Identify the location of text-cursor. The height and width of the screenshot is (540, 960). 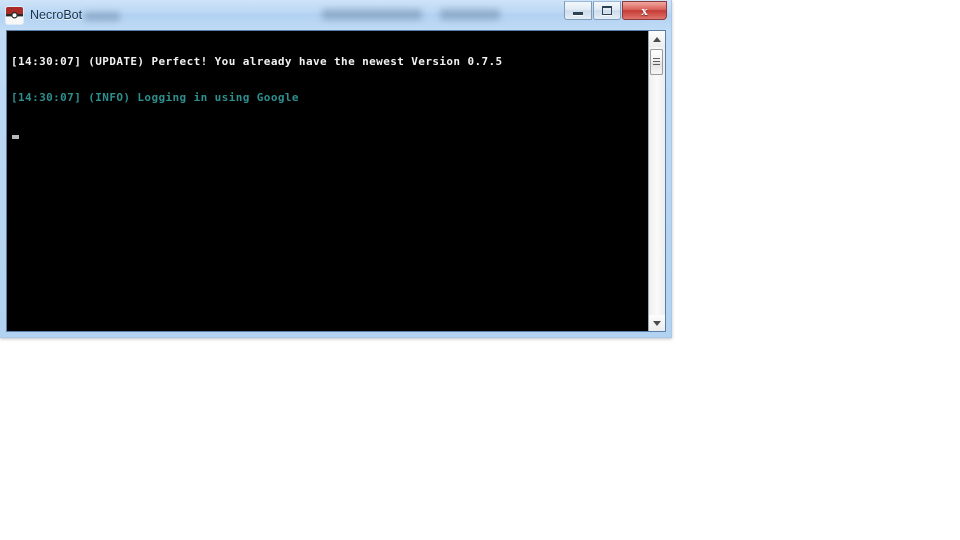
(15, 137).